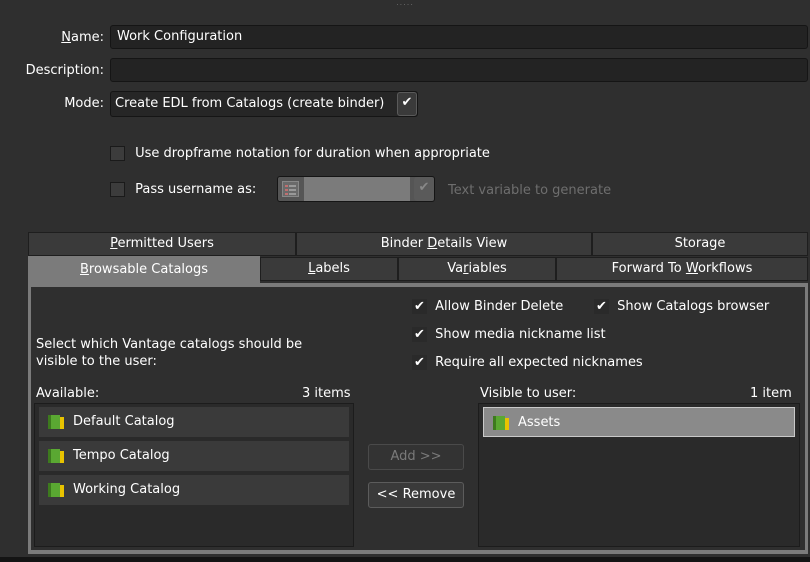  I want to click on list-item: Assets, so click(639, 422).